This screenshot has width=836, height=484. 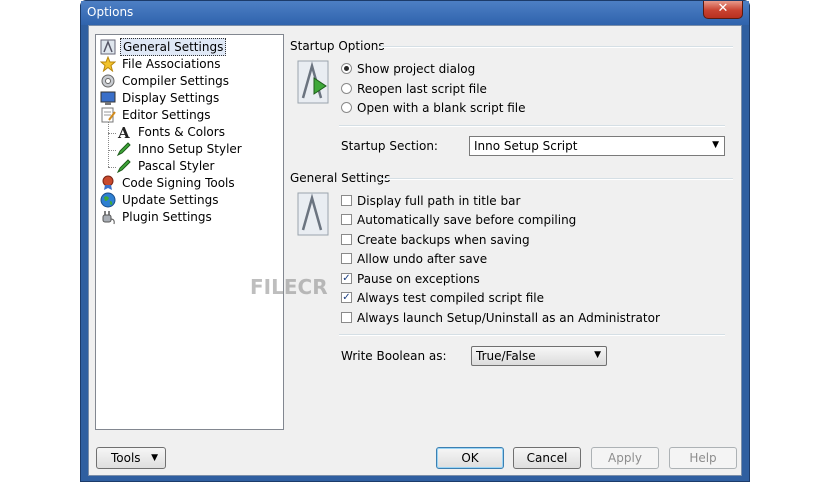 I want to click on globe-icon, so click(x=108, y=200).